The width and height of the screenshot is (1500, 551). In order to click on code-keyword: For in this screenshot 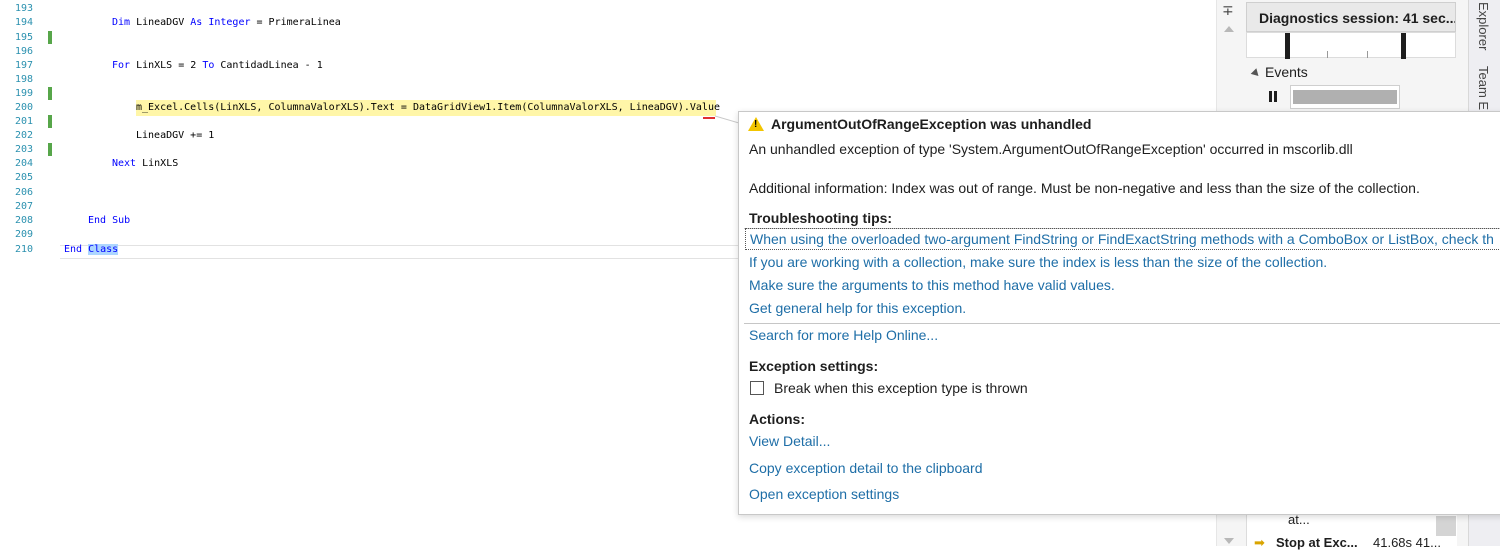, I will do `click(121, 65)`.